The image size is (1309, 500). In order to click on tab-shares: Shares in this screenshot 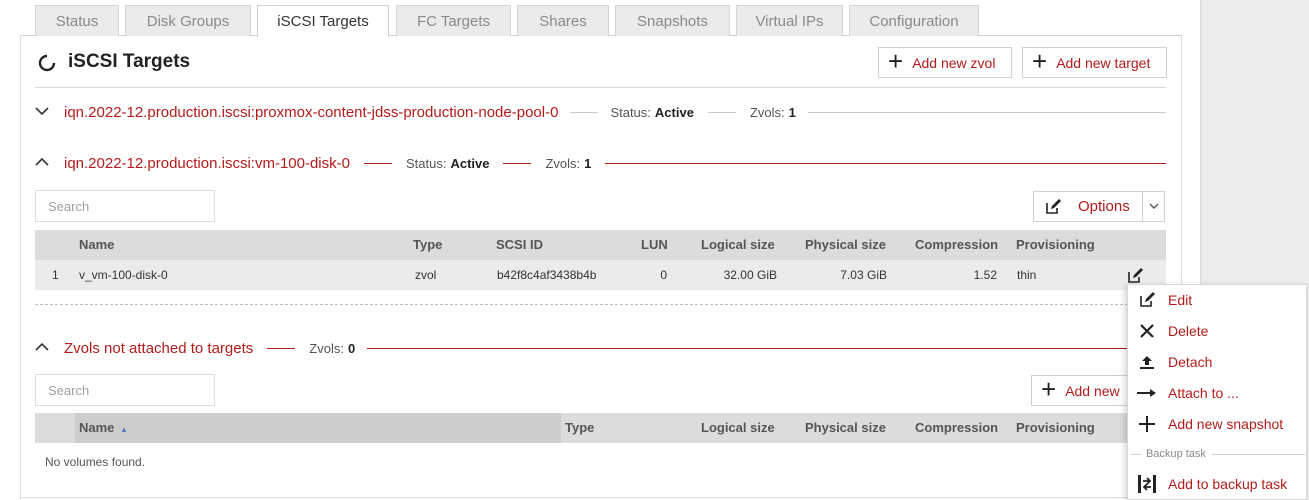, I will do `click(563, 20)`.